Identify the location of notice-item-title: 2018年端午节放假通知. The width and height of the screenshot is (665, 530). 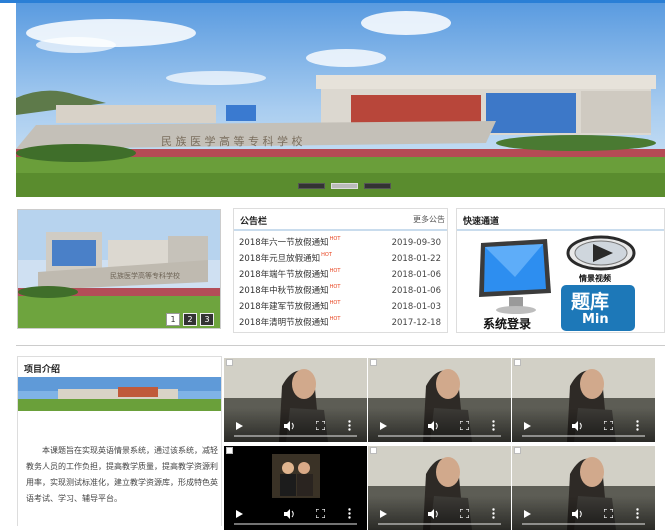
(284, 275).